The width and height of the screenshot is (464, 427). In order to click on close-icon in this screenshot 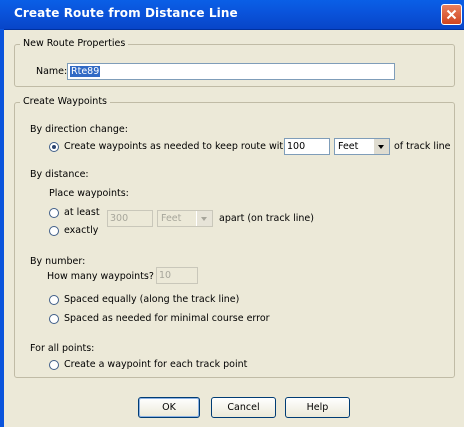, I will do `click(451, 14)`.